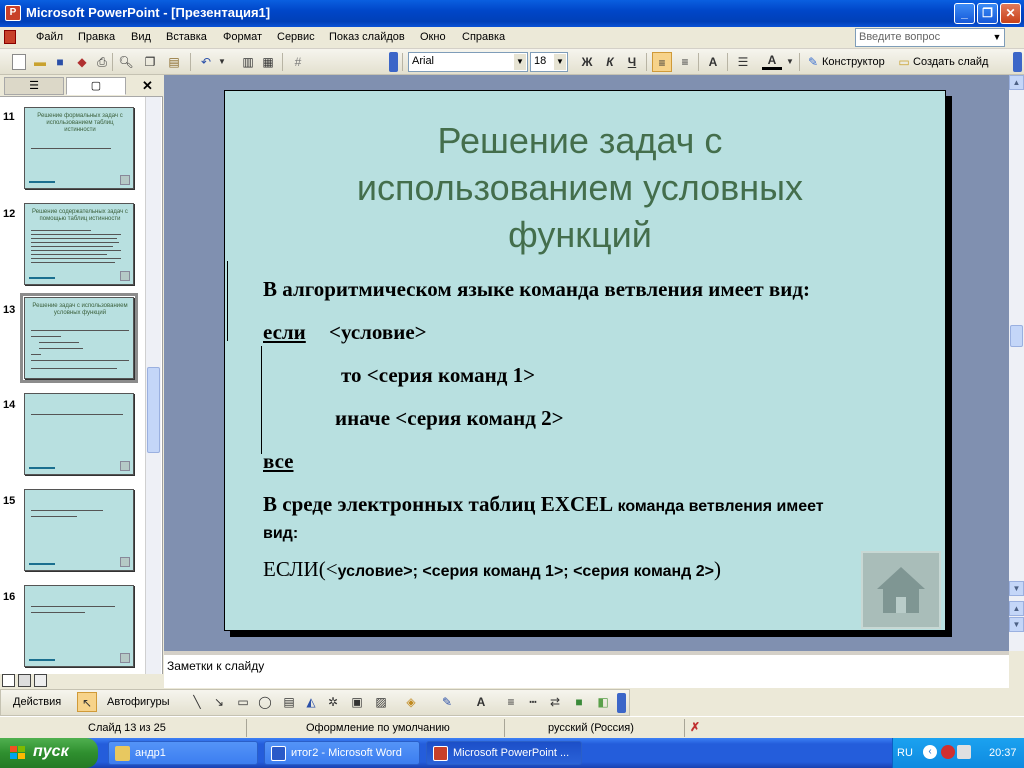  I want to click on menu-format: Формат, so click(242, 37).